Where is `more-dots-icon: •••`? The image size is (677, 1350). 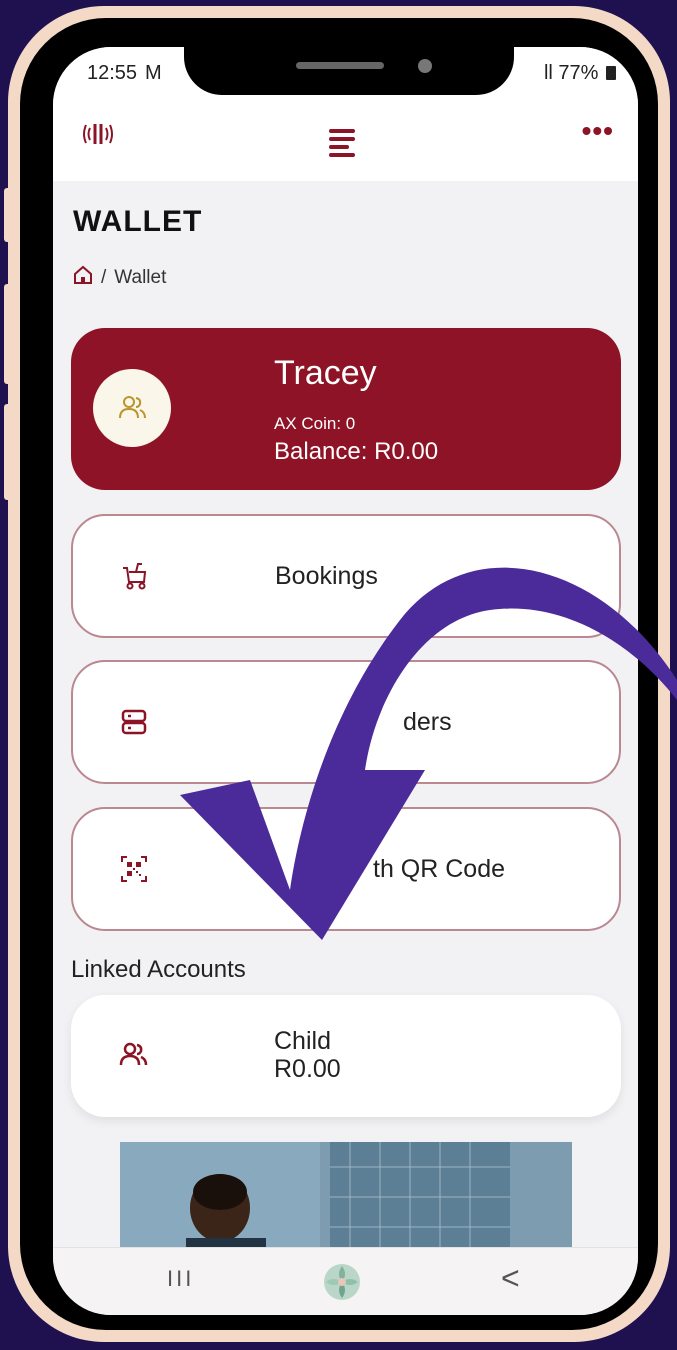 more-dots-icon: ••• is located at coordinates (598, 131).